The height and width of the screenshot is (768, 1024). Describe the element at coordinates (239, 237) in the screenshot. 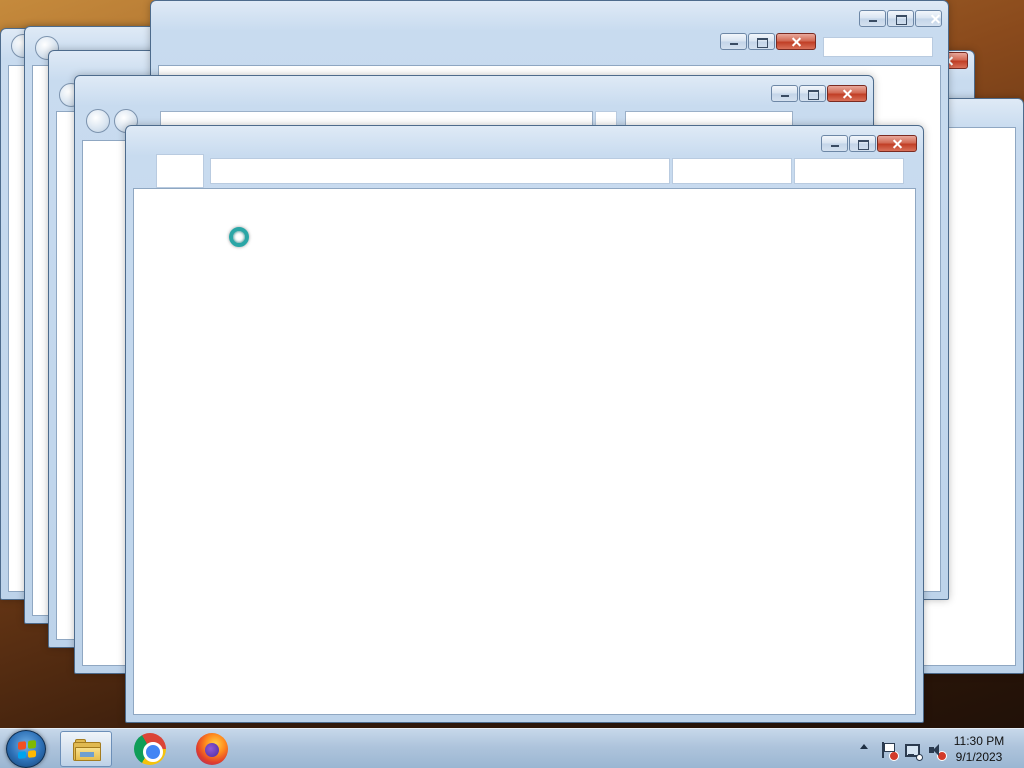

I see `busy-cursor-icon` at that location.